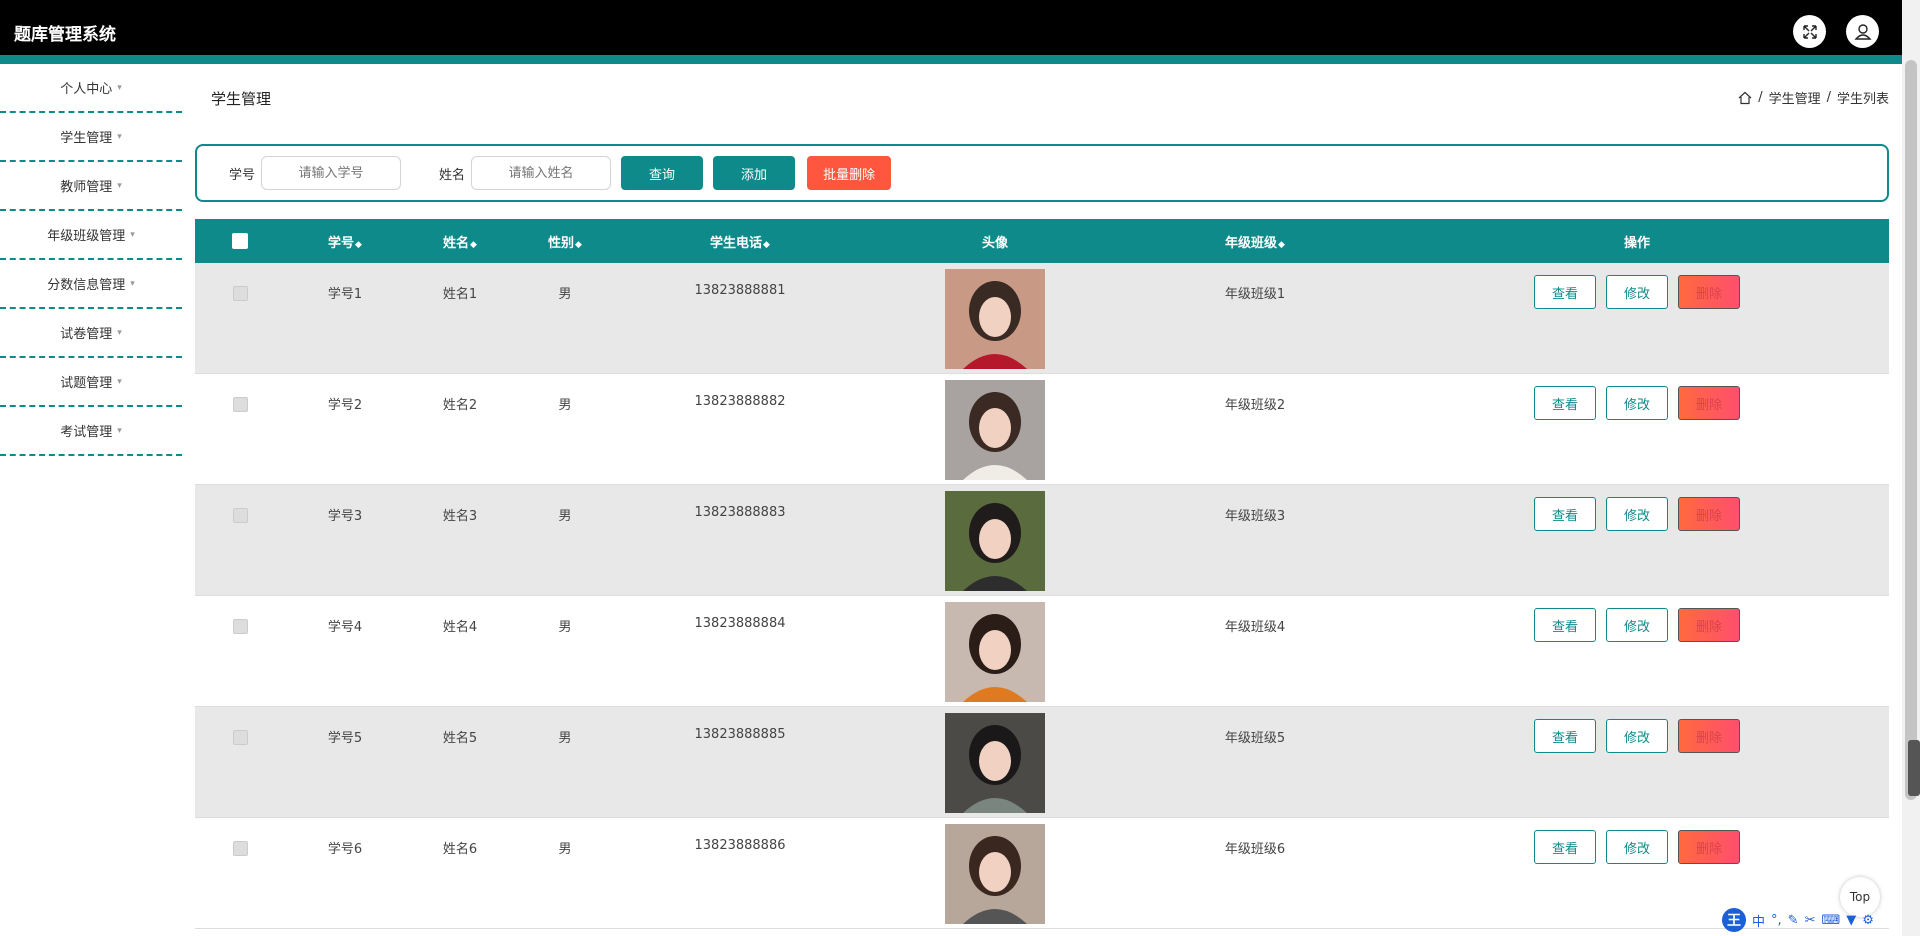 The width and height of the screenshot is (1920, 936). Describe the element at coordinates (65, 35) in the screenshot. I see `app-title: 题库管理系统` at that location.